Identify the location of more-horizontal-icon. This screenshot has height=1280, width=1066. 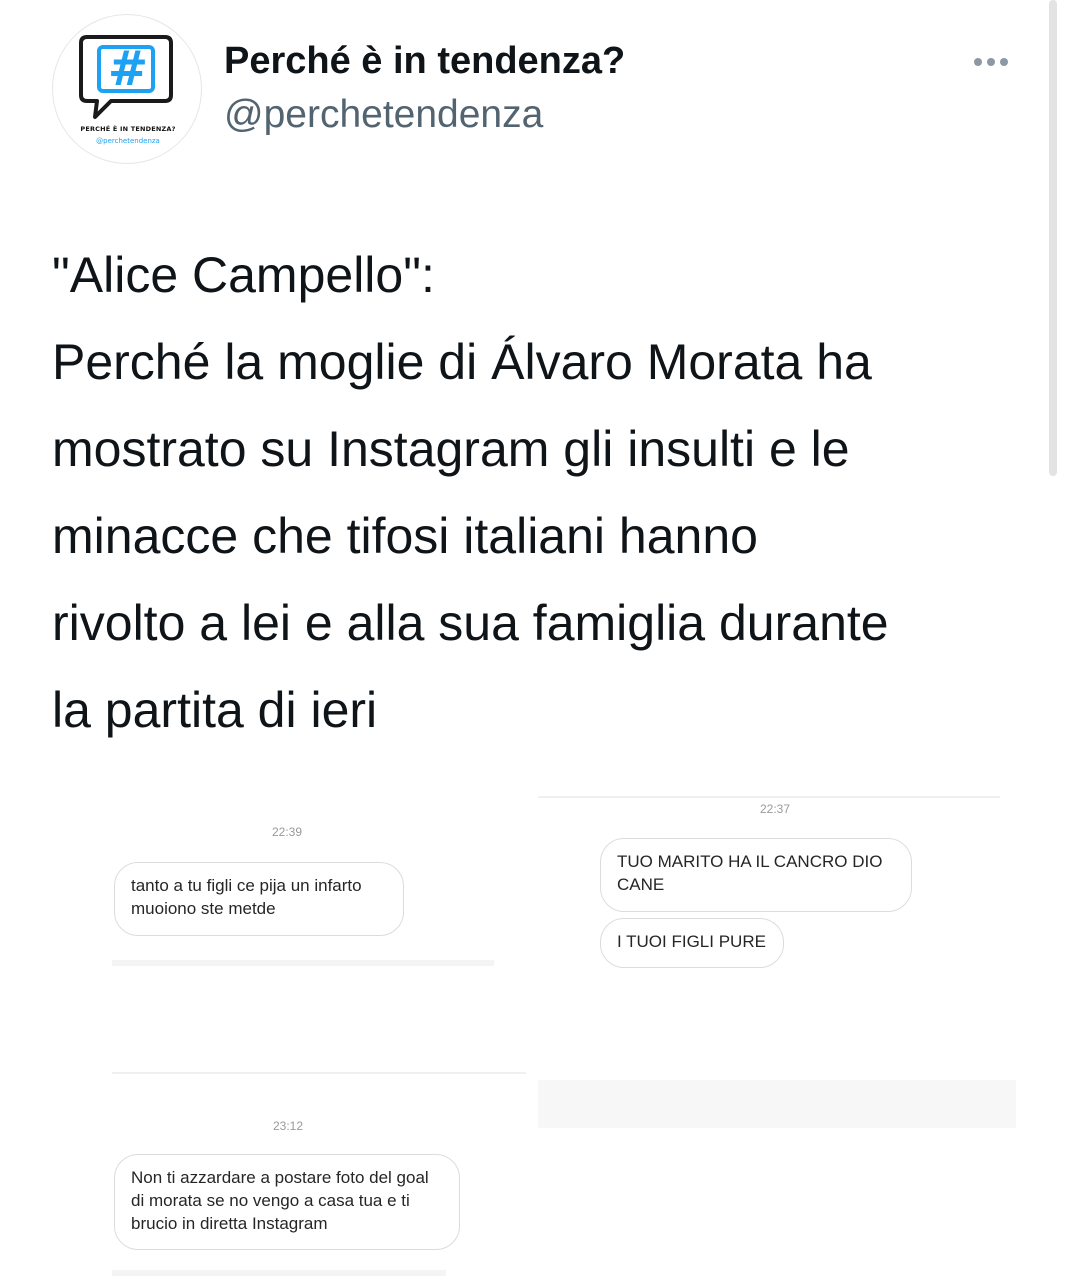
(991, 62).